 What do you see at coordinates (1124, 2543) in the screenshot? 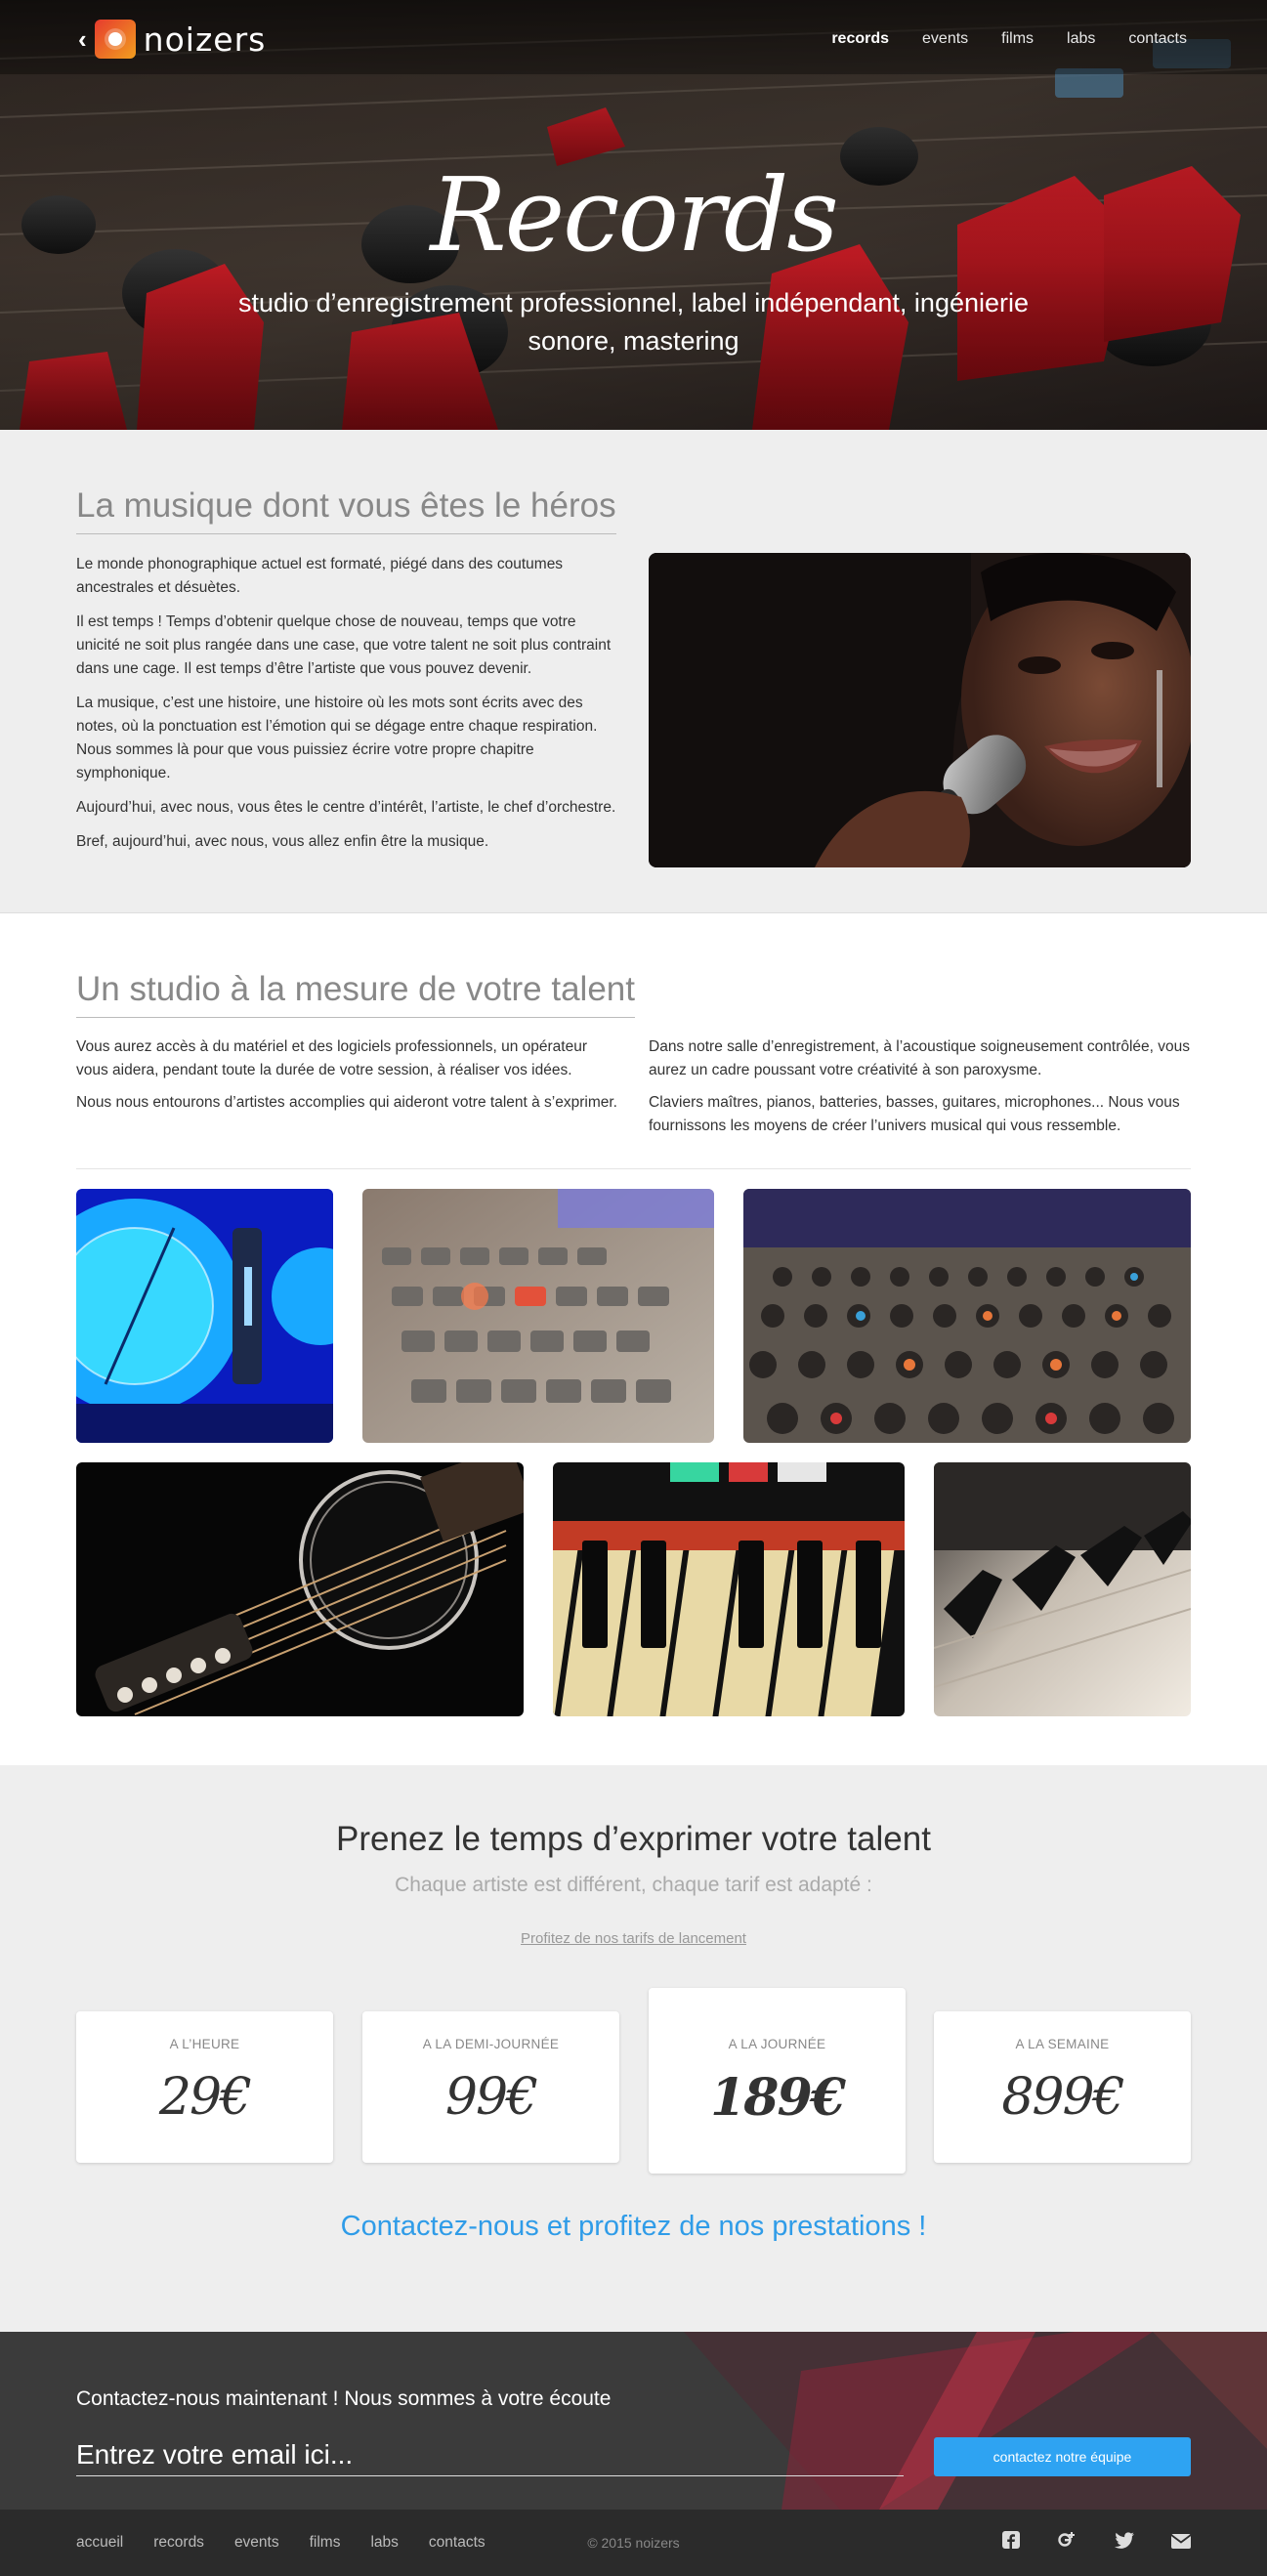
I see `twitter-icon` at bounding box center [1124, 2543].